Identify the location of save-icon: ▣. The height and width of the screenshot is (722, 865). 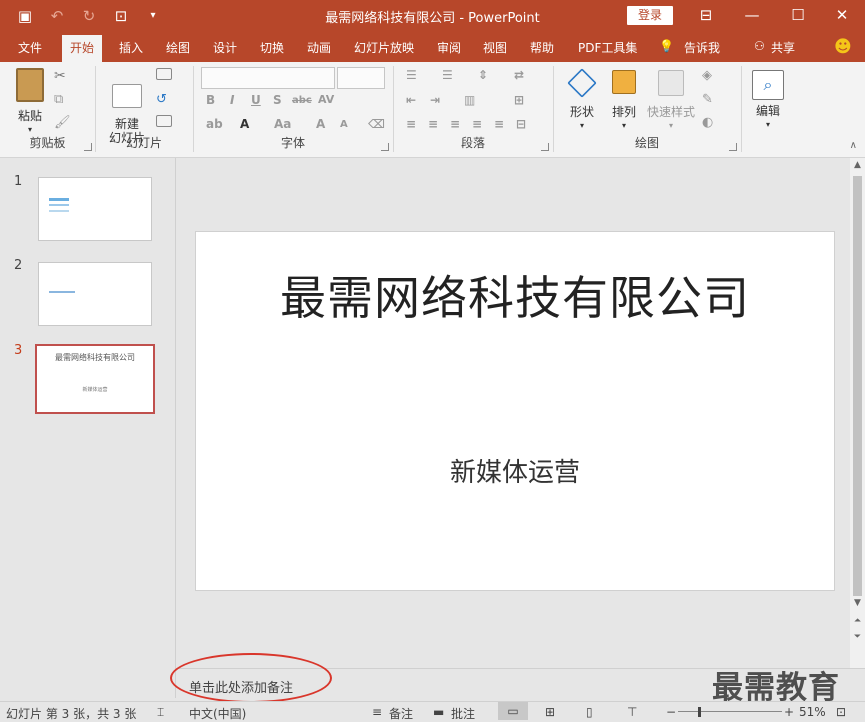
(25, 16).